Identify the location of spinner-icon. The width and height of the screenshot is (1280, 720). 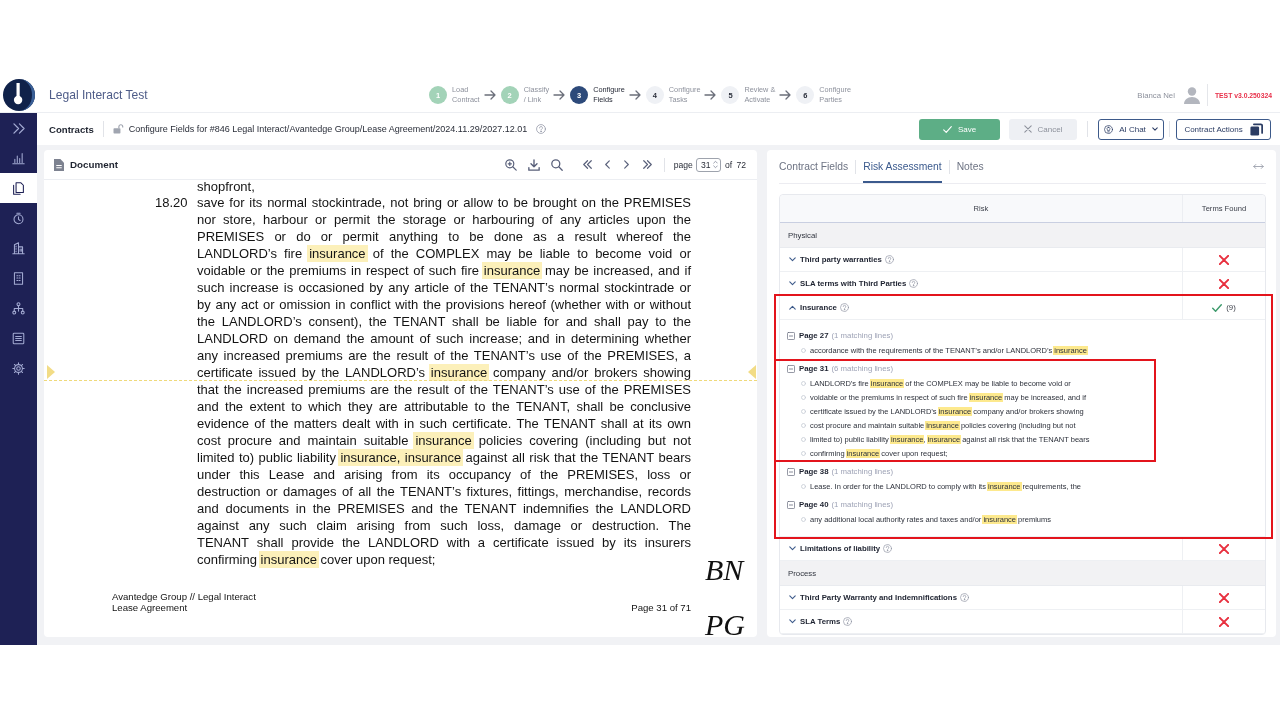
(715, 164).